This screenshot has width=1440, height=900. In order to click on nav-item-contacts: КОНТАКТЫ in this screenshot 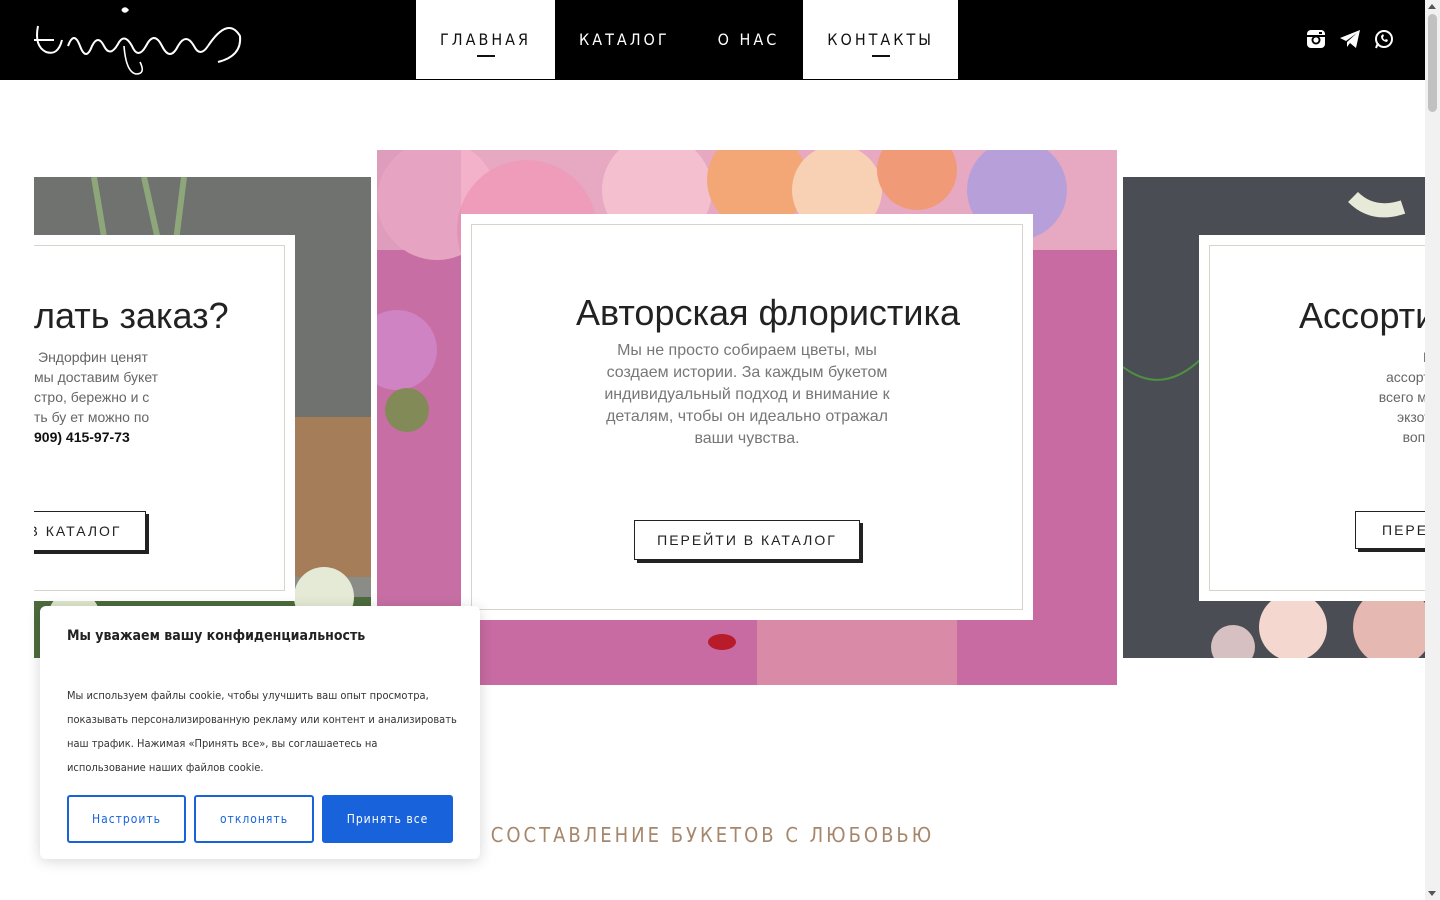, I will do `click(880, 39)`.